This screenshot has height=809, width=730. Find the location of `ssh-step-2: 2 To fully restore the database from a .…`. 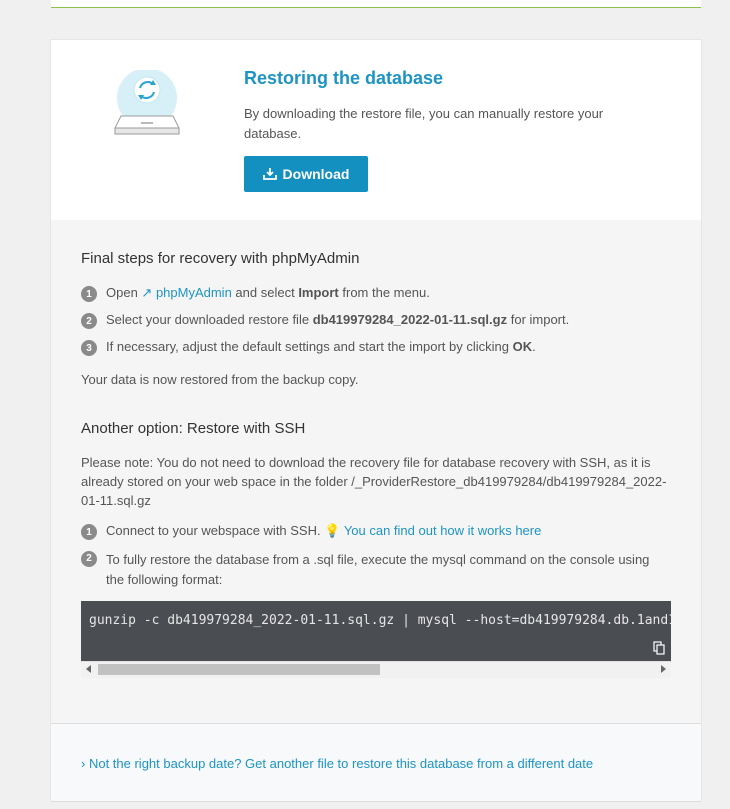

ssh-step-2: 2 To fully restore the database from a .… is located at coordinates (376, 570).